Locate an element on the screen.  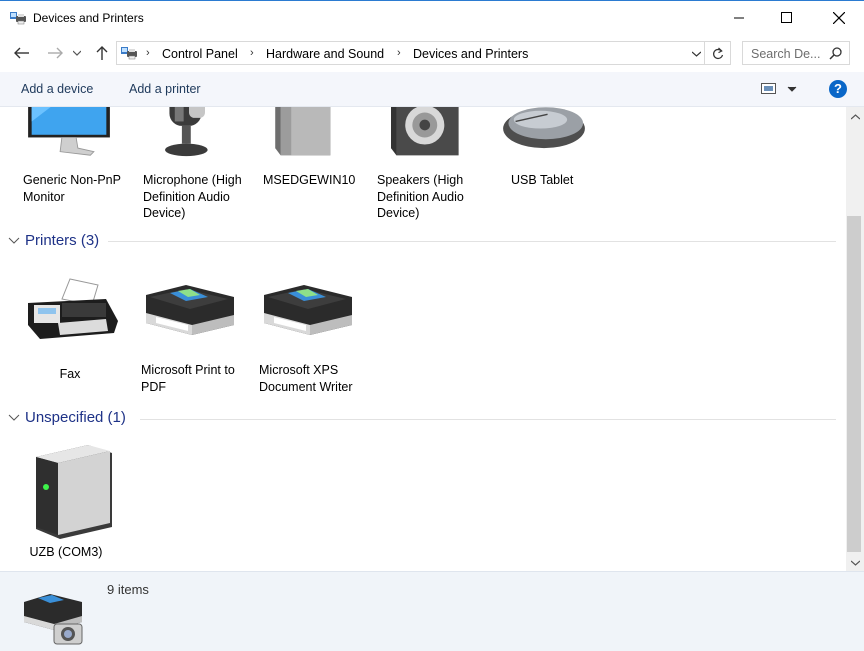
chevron-up-icon is located at coordinates (855, 116).